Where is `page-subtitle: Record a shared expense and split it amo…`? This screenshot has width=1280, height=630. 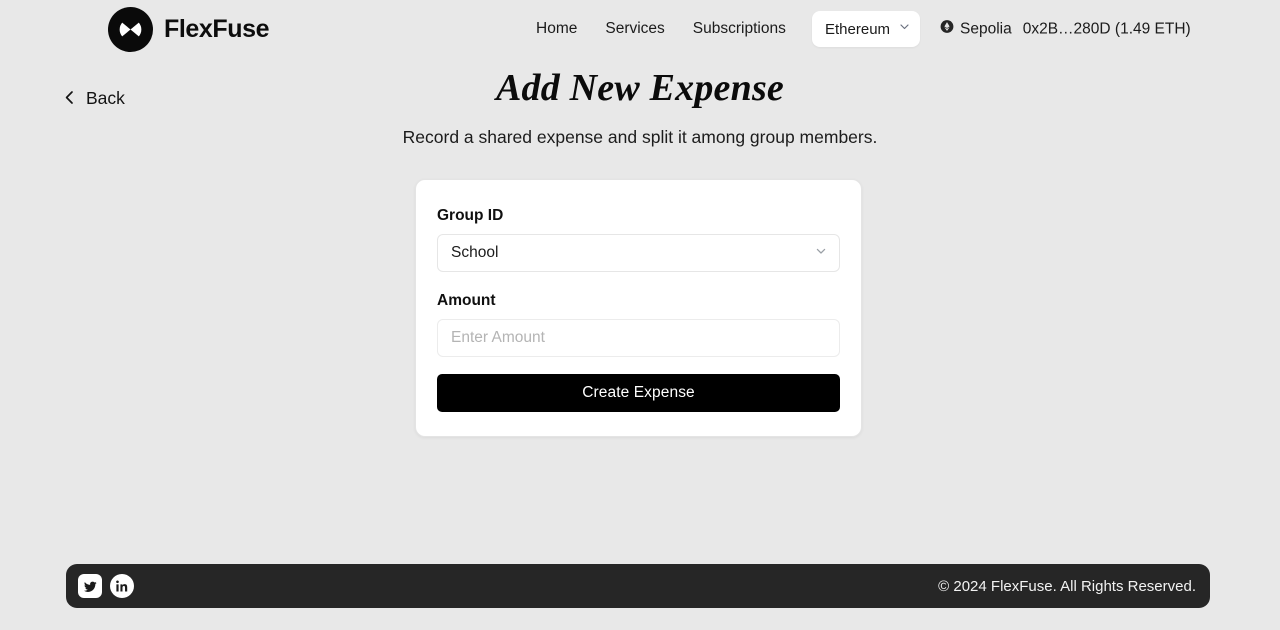 page-subtitle: Record a shared expense and split it amo… is located at coordinates (640, 136).